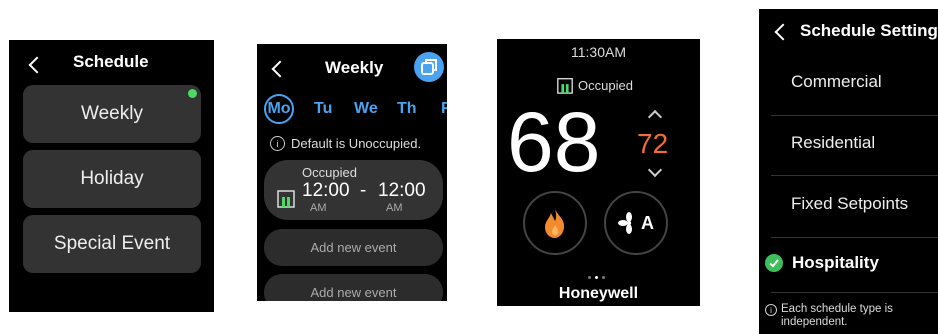 Image resolution: width=938 pixels, height=334 pixels. Describe the element at coordinates (354, 67) in the screenshot. I see `page-title: Weekly` at that location.